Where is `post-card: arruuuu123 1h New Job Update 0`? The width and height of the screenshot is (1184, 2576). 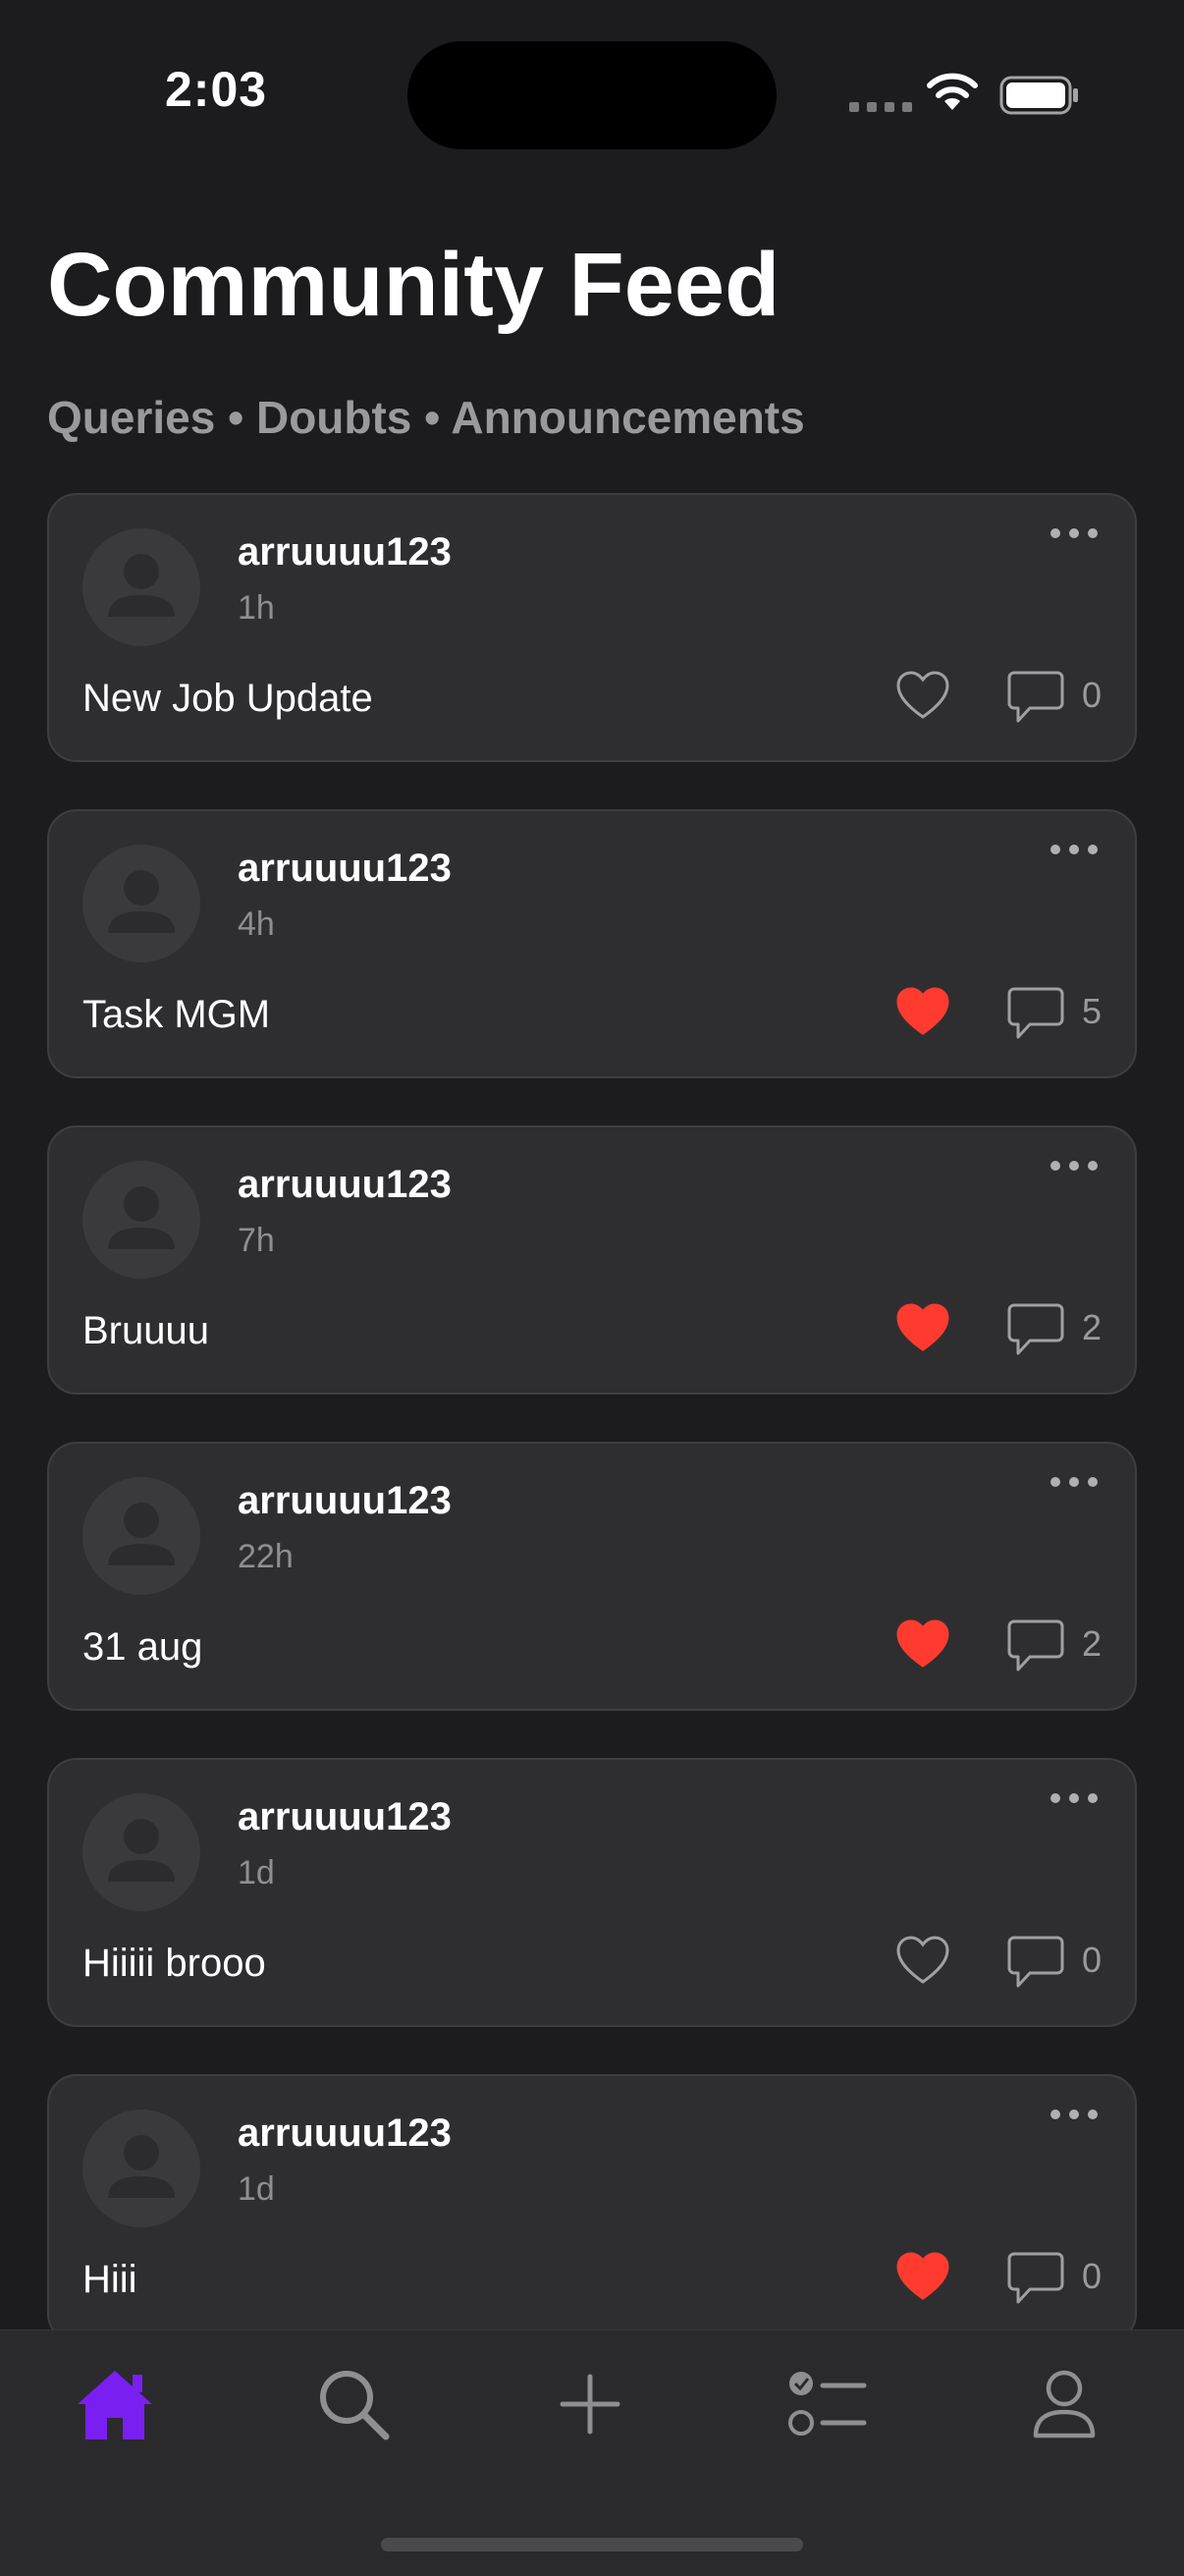
post-card: arruuuu123 1h New Job Update 0 is located at coordinates (592, 627).